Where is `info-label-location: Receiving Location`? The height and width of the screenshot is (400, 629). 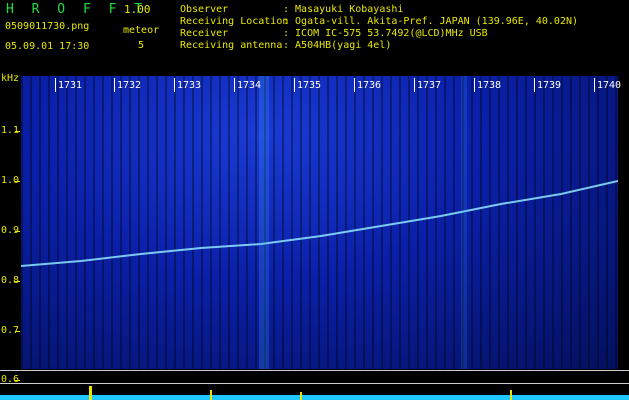
info-label-location: Receiving Location is located at coordinates (234, 21).